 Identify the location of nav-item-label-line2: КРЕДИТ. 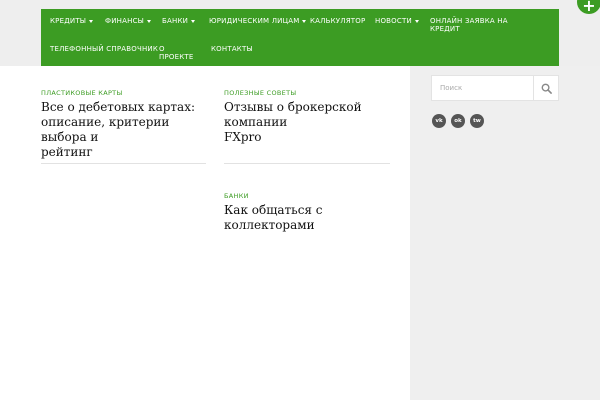
(445, 29).